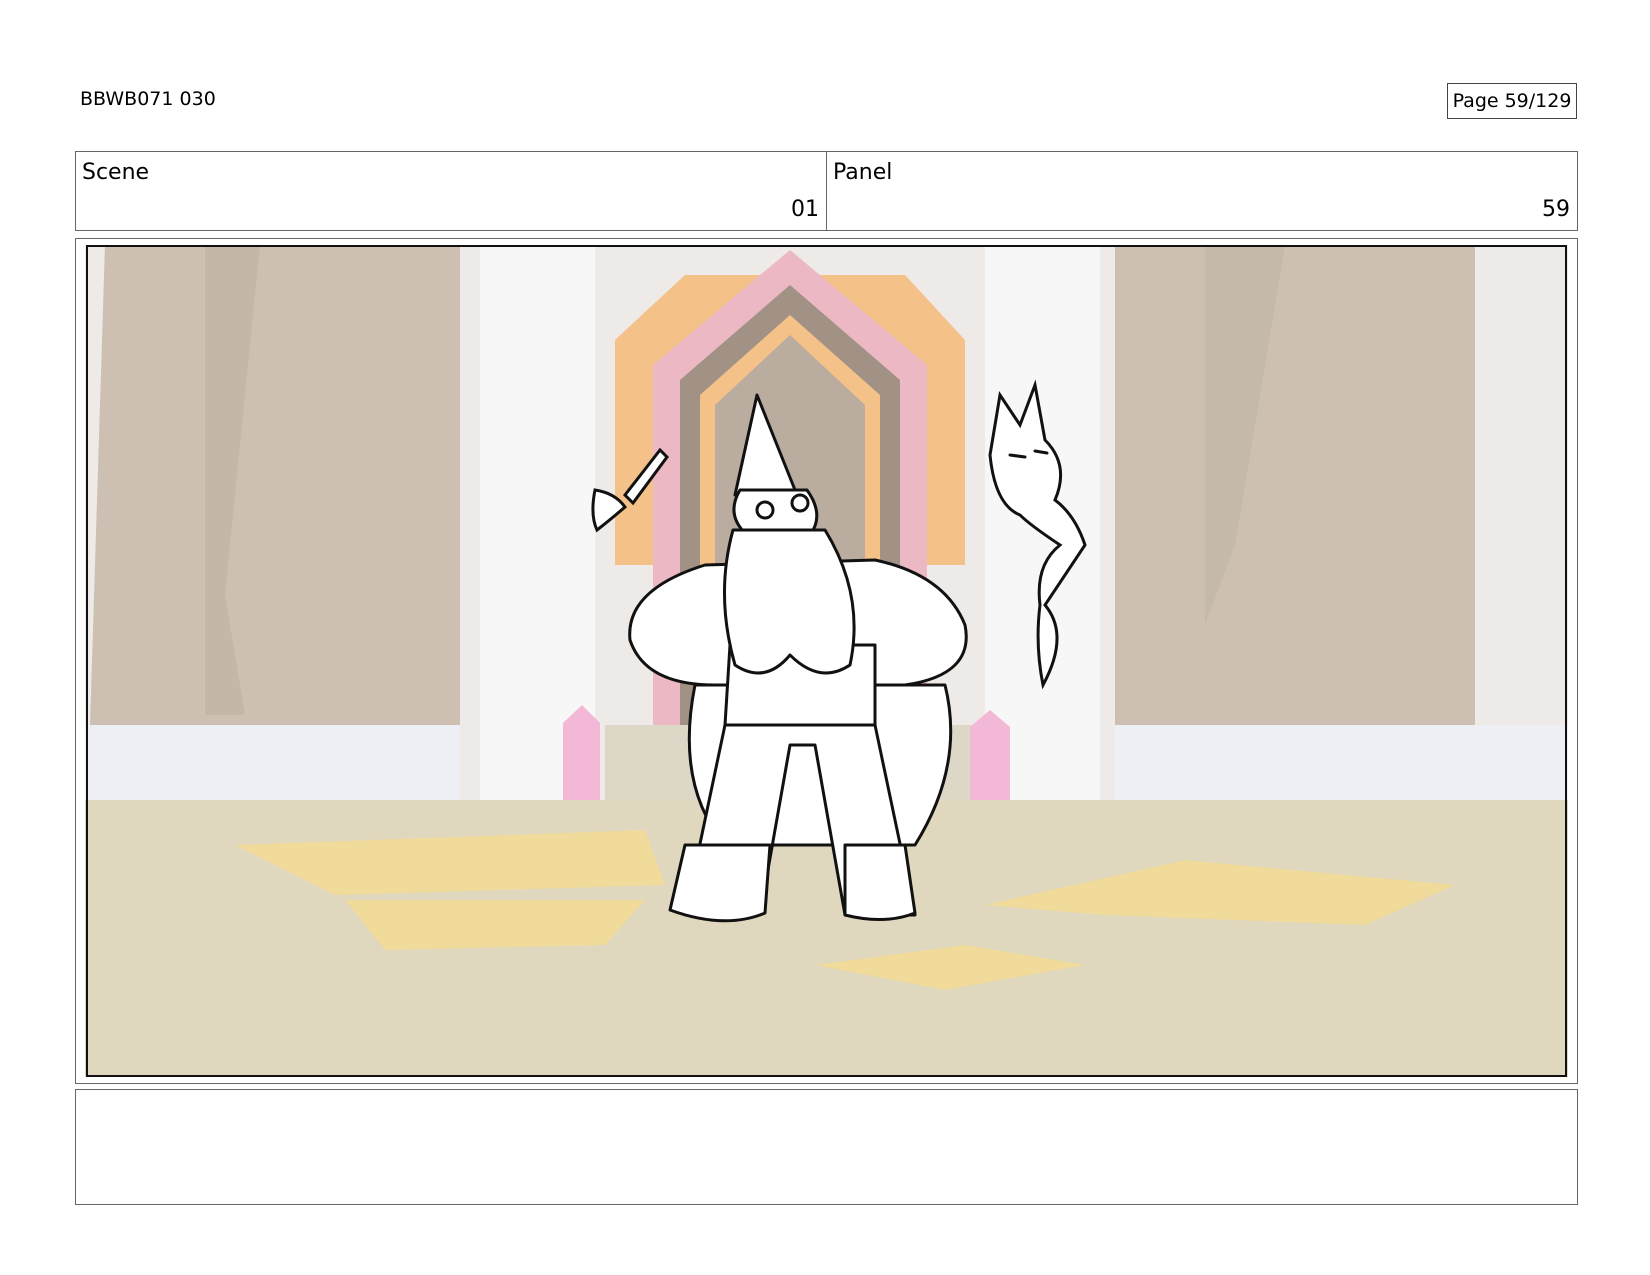 The image size is (1650, 1275). I want to click on page-label: Page, so click(1475, 101).